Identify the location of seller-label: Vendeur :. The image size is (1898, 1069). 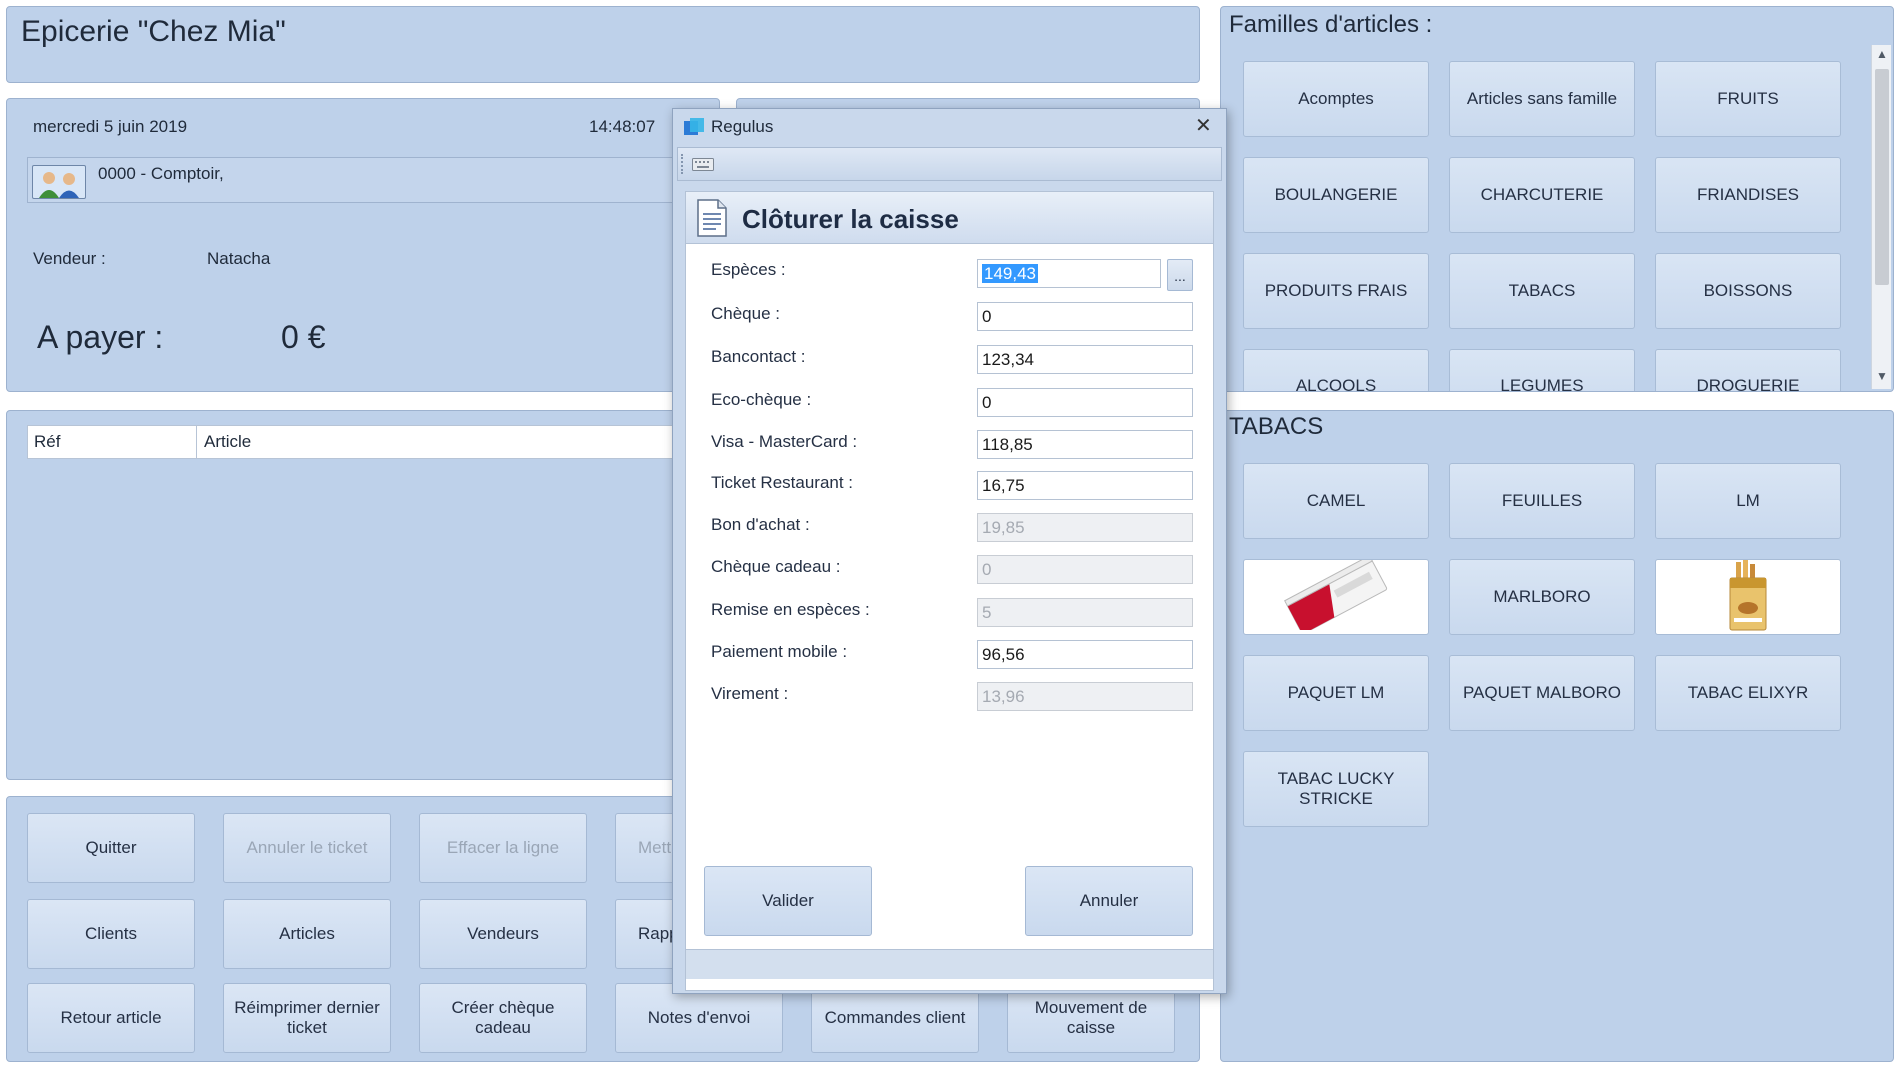
(69, 258).